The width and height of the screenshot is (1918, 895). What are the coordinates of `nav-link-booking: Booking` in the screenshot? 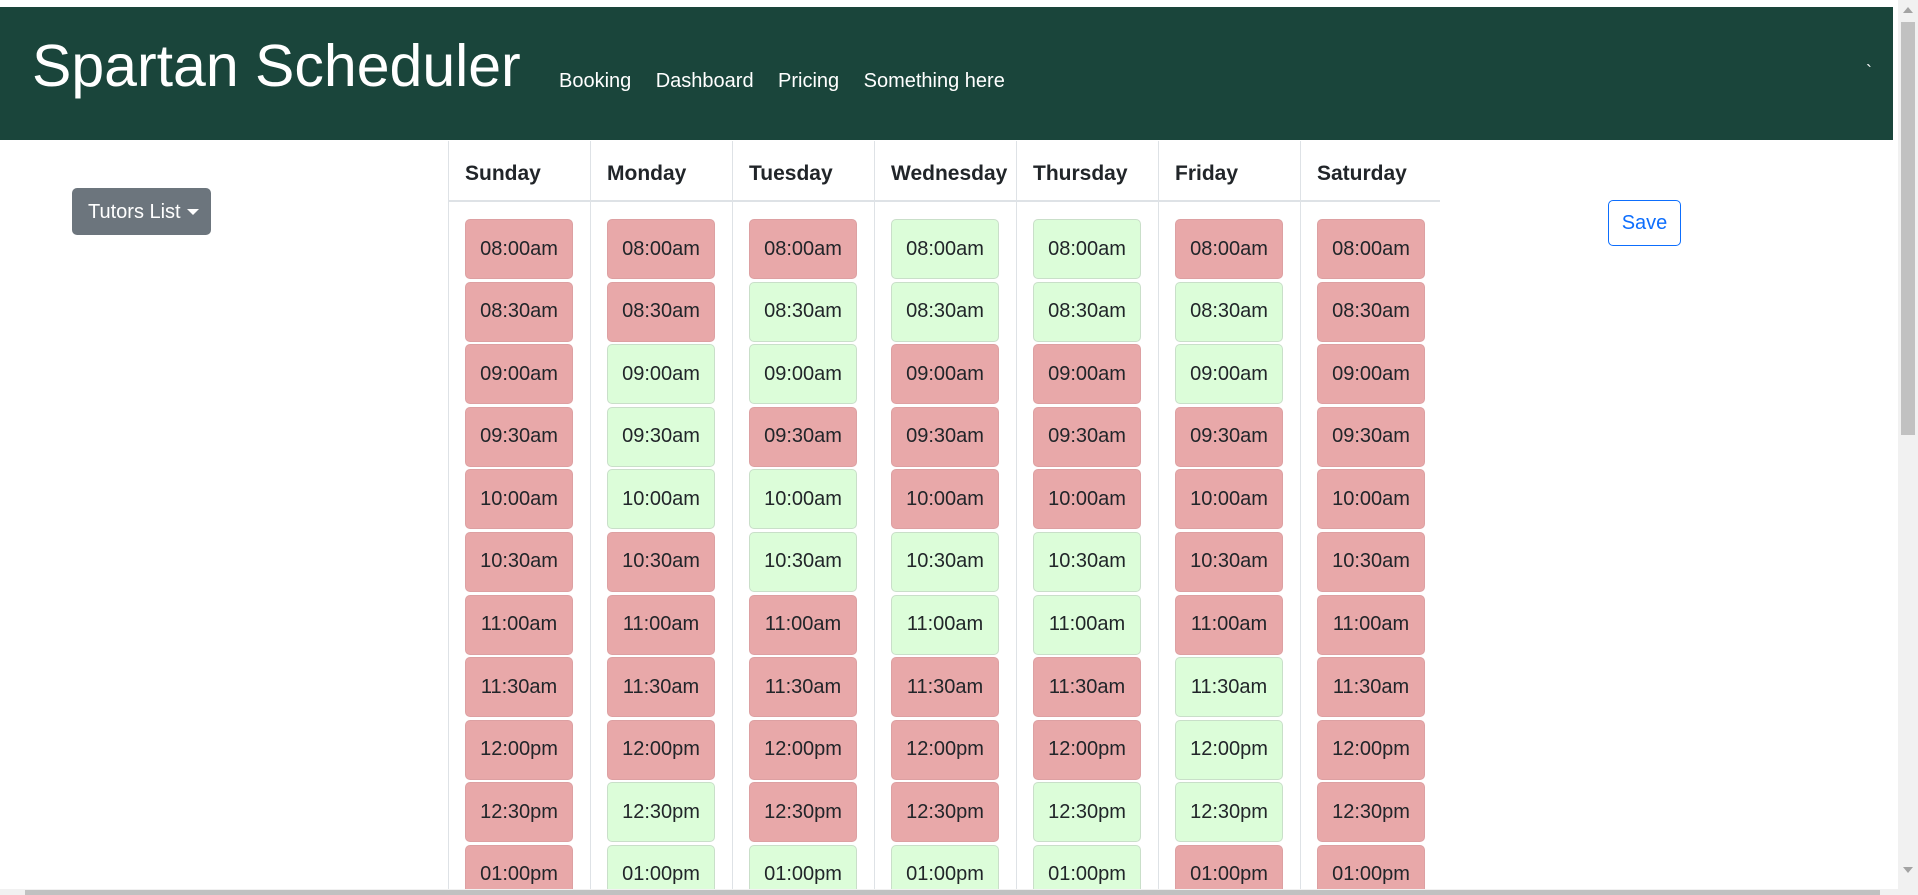 It's located at (595, 81).